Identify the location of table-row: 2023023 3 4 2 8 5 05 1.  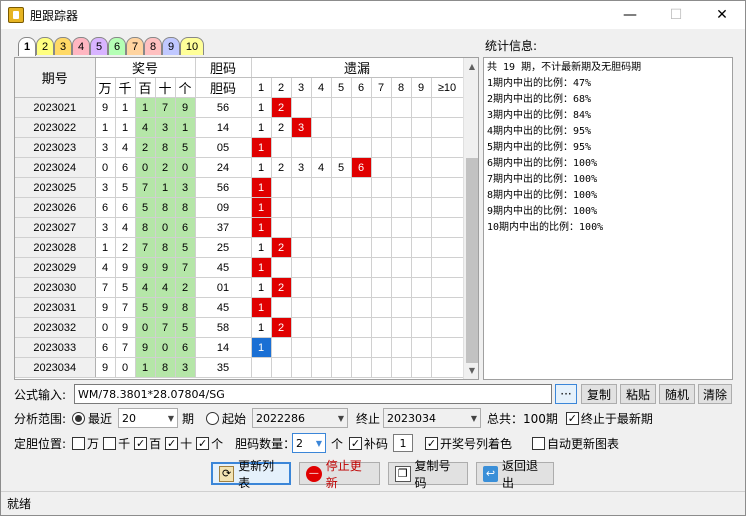
(239, 147).